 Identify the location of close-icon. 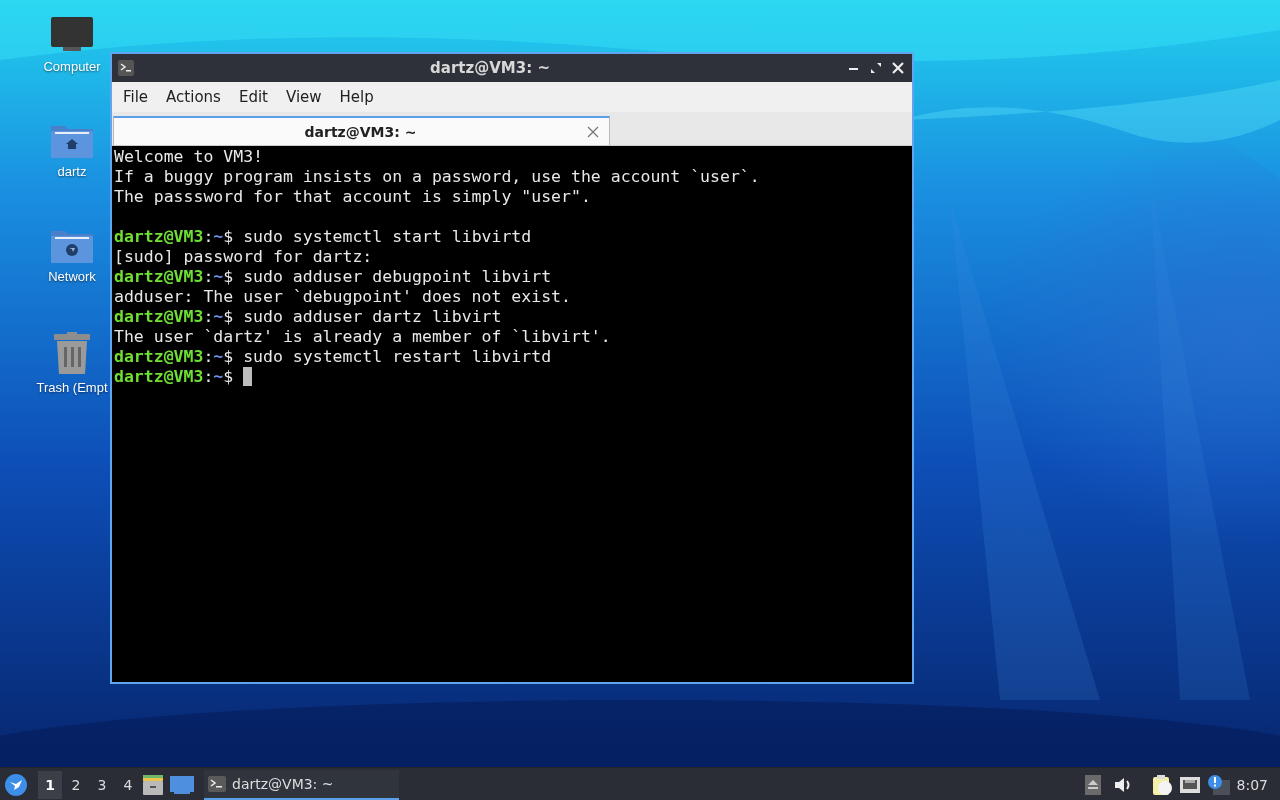
(898, 68).